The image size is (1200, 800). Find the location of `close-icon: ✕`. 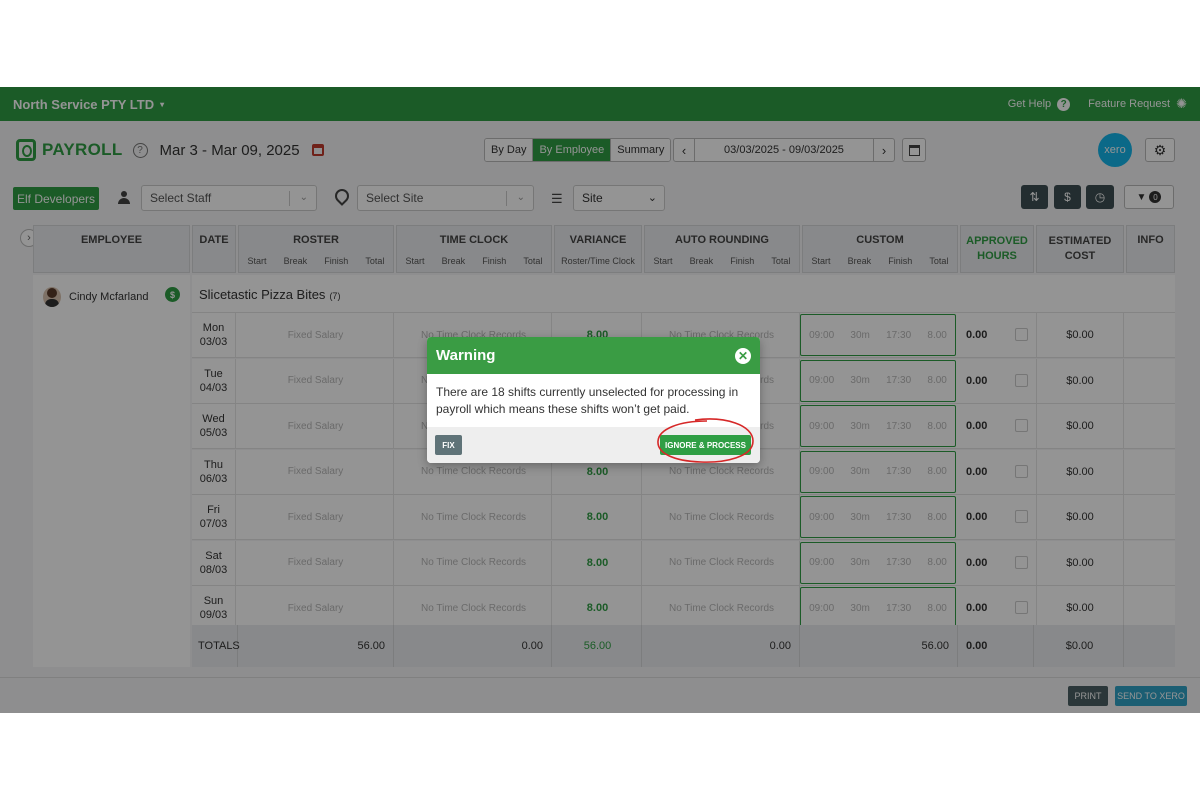

close-icon: ✕ is located at coordinates (743, 355).